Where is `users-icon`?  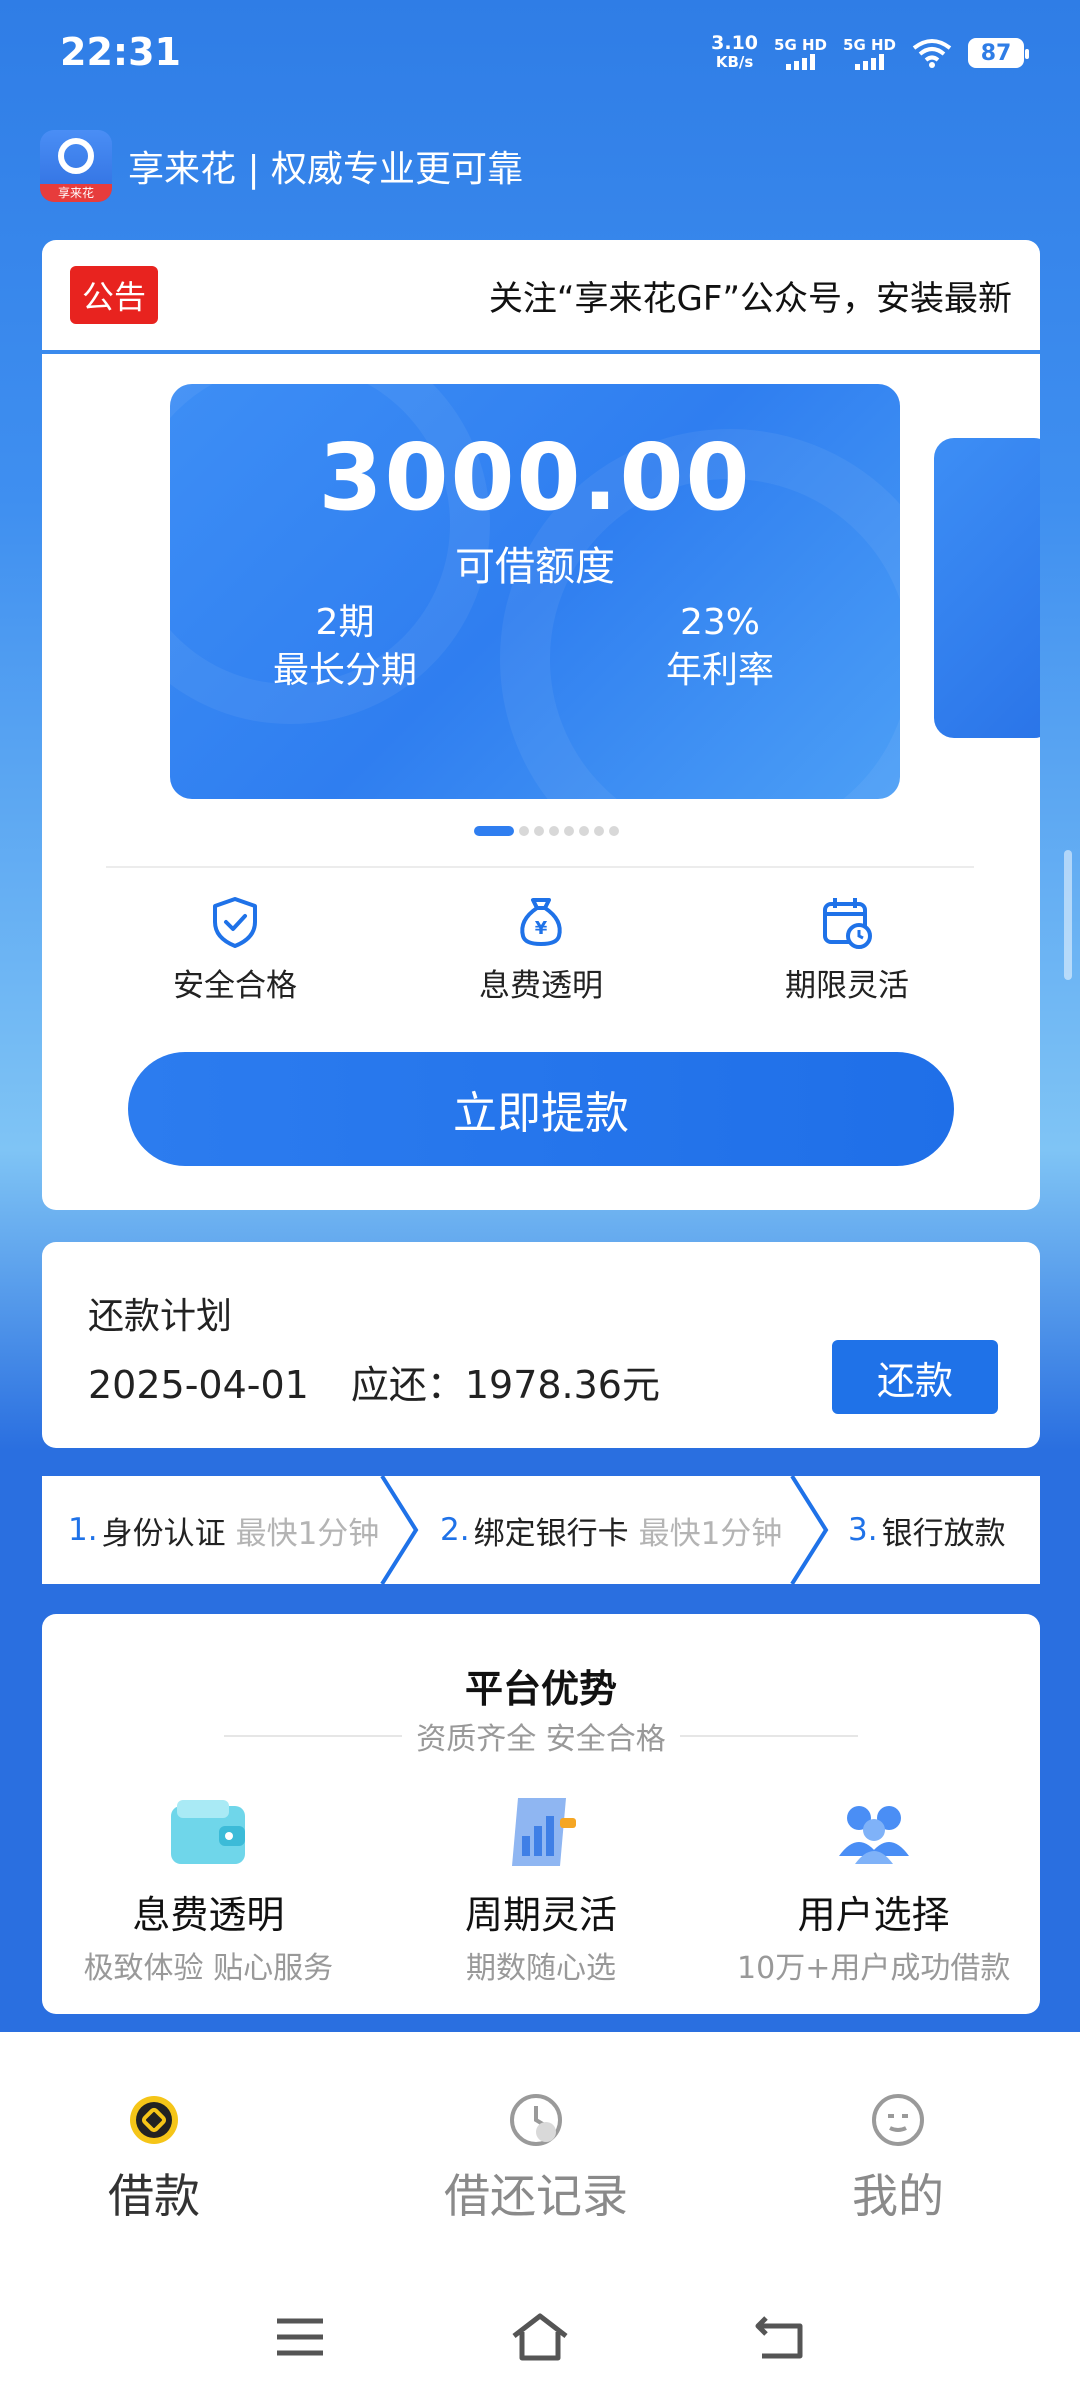 users-icon is located at coordinates (873, 1835).